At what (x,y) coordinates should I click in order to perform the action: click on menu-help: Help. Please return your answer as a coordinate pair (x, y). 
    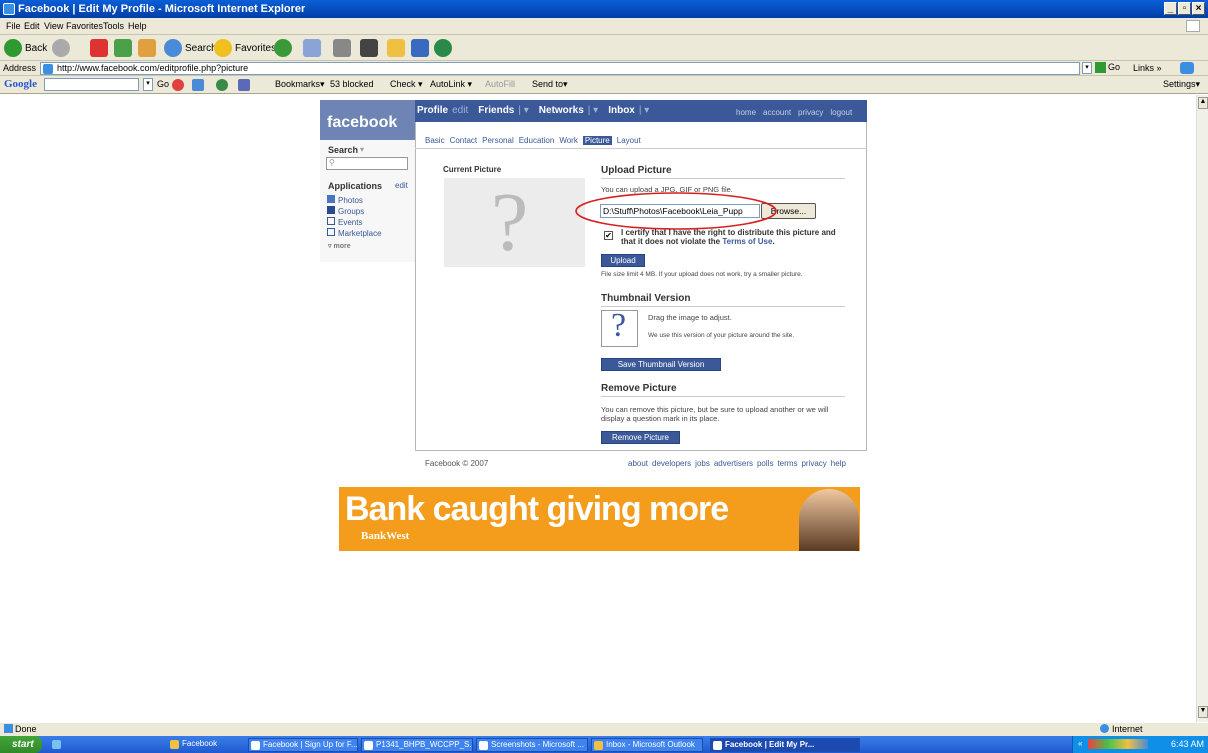
    Looking at the image, I should click on (137, 26).